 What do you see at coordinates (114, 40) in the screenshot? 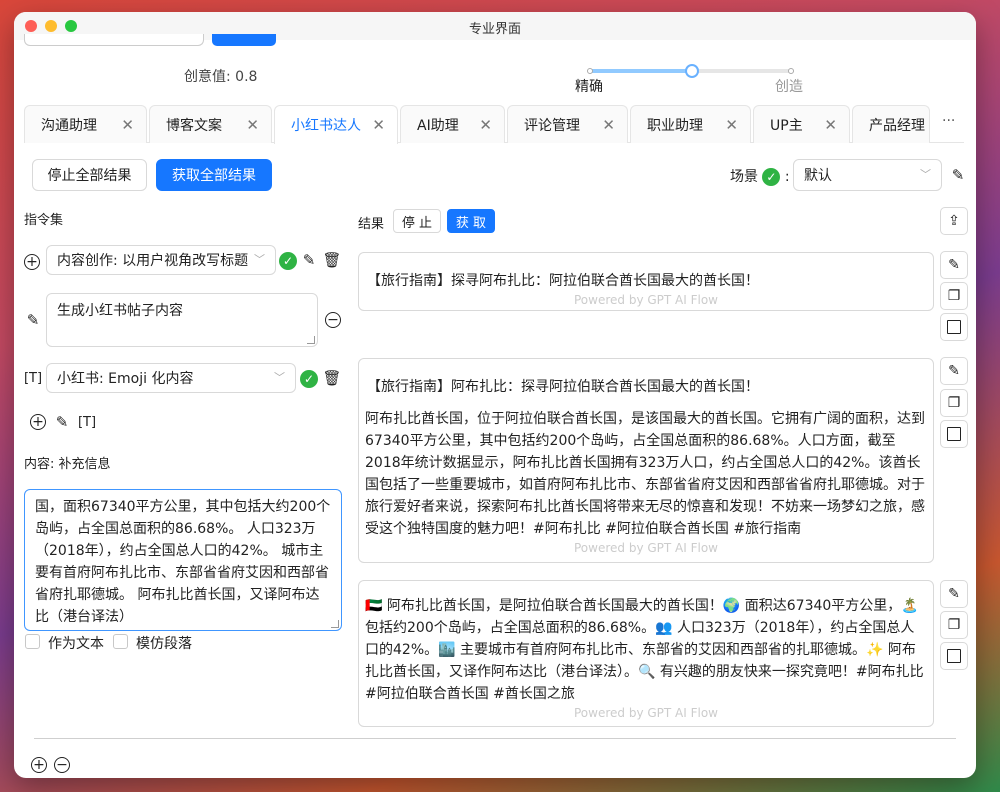
I see `api-key-input` at bounding box center [114, 40].